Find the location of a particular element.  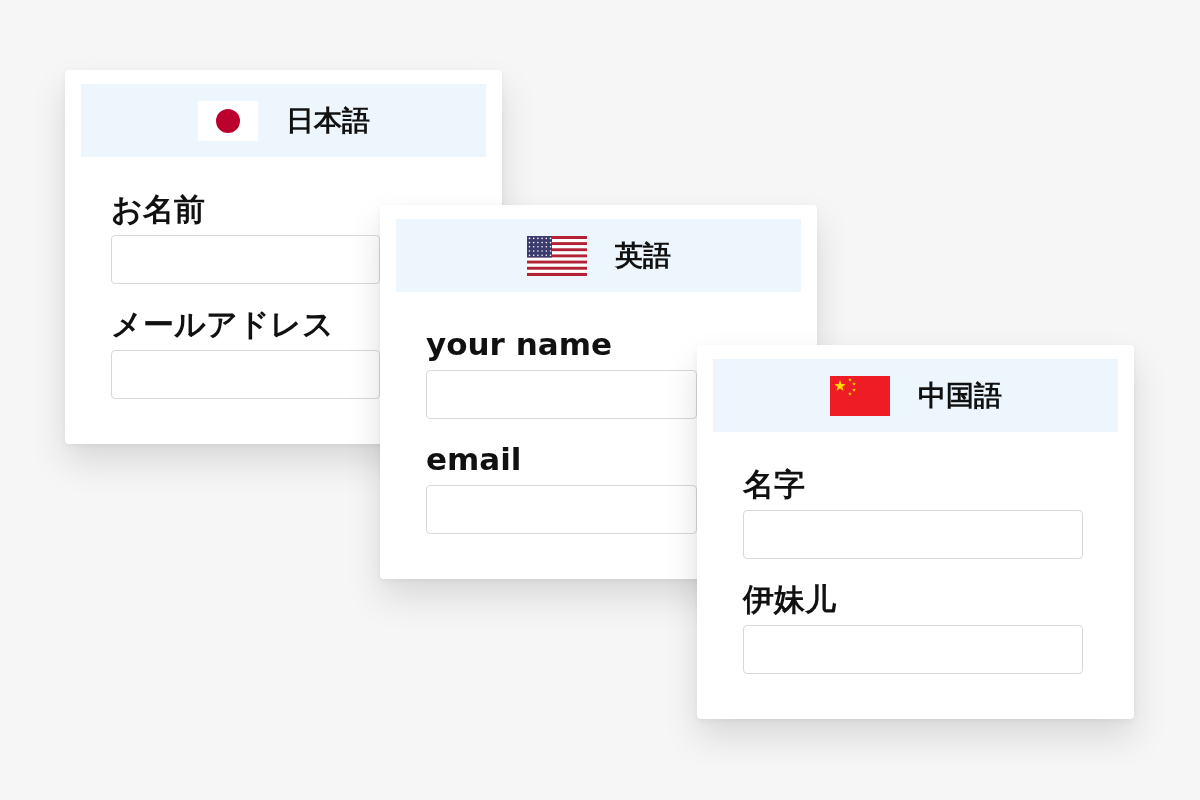

field-label: your name is located at coordinates (519, 344).